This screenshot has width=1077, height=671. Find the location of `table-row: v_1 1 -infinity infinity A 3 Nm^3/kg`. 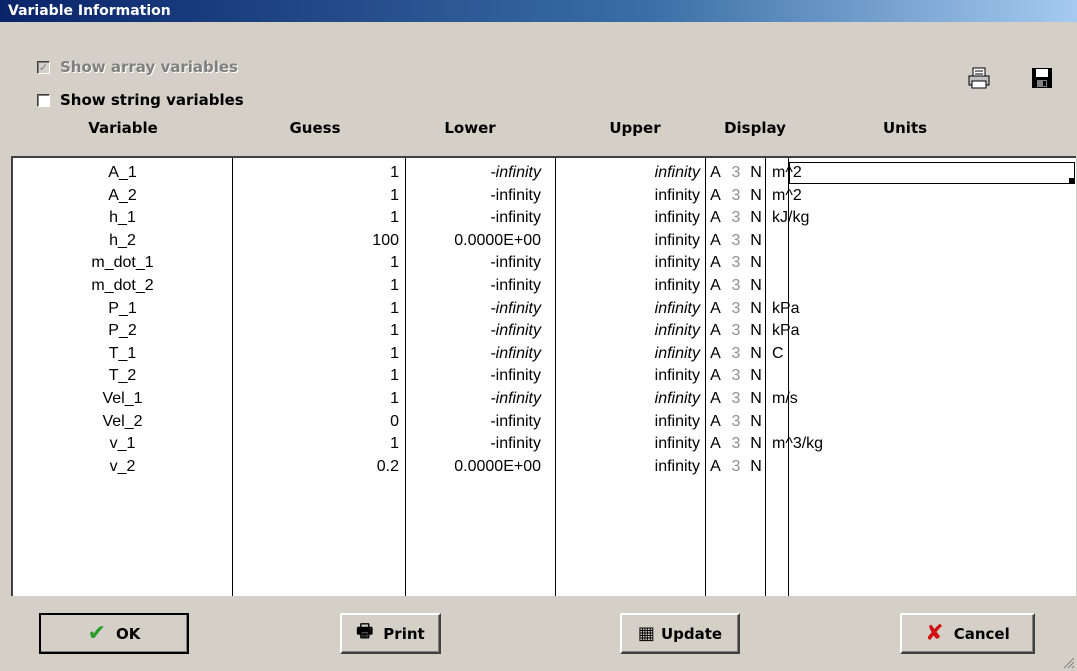

table-row: v_1 1 -infinity infinity A 3 Nm^3/kg is located at coordinates (544, 444).